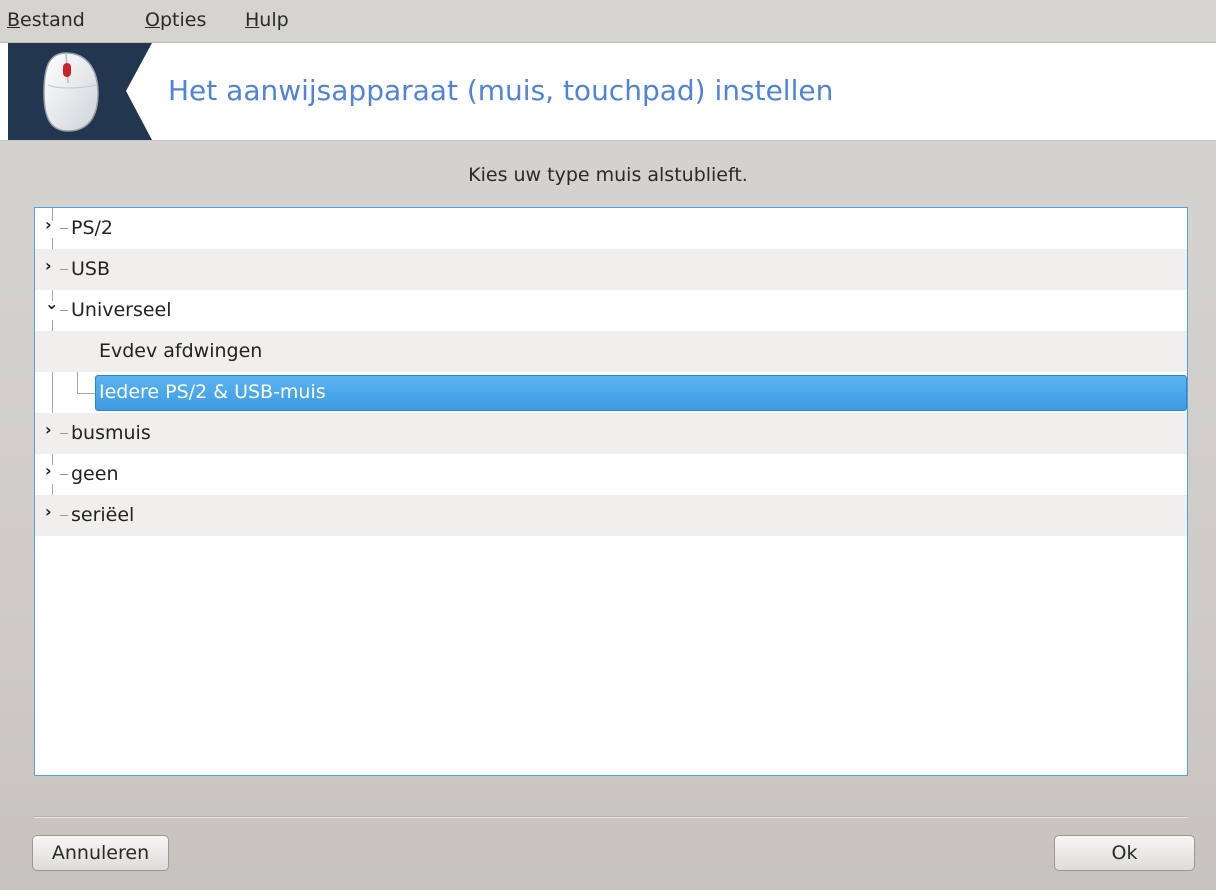  Describe the element at coordinates (100, 853) in the screenshot. I see `cancel-button: Annuleren` at that location.